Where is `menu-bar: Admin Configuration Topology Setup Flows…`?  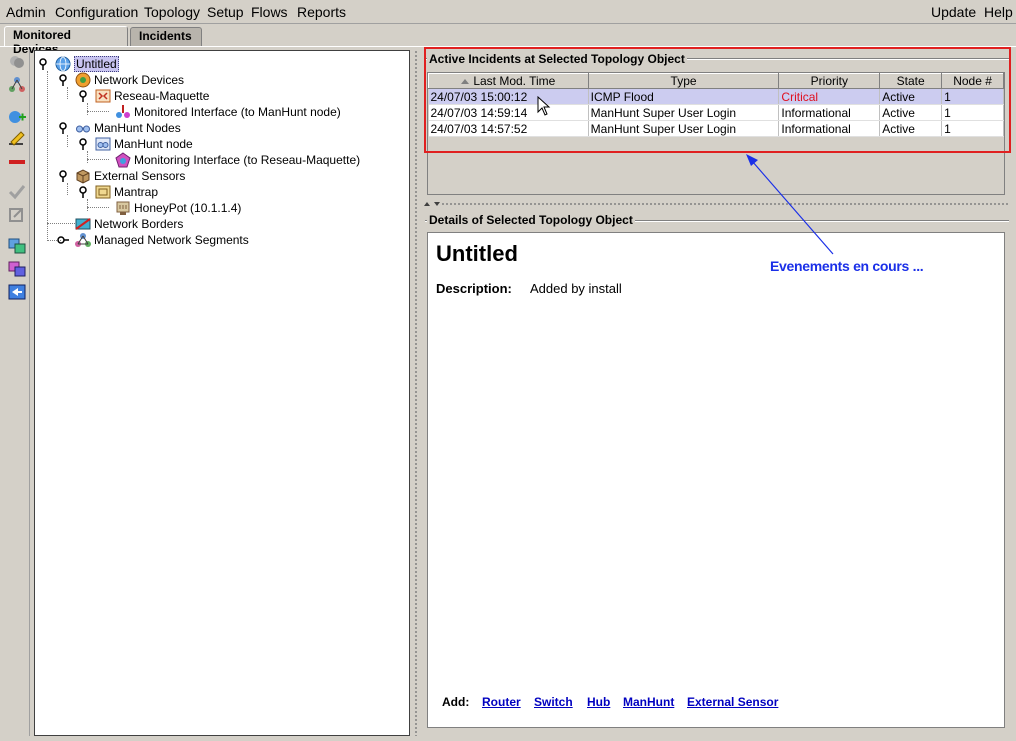 menu-bar: Admin Configuration Topology Setup Flows… is located at coordinates (508, 12).